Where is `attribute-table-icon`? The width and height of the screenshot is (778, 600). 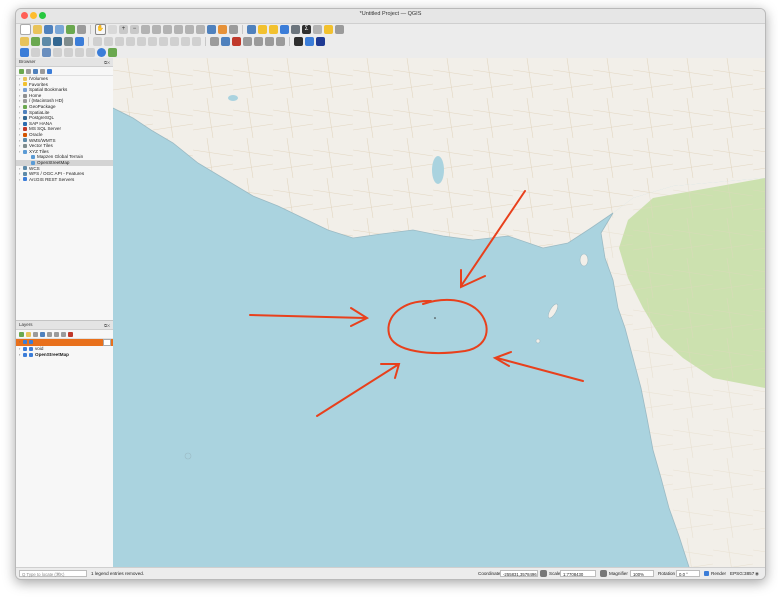
attribute-table-icon is located at coordinates (284, 29).